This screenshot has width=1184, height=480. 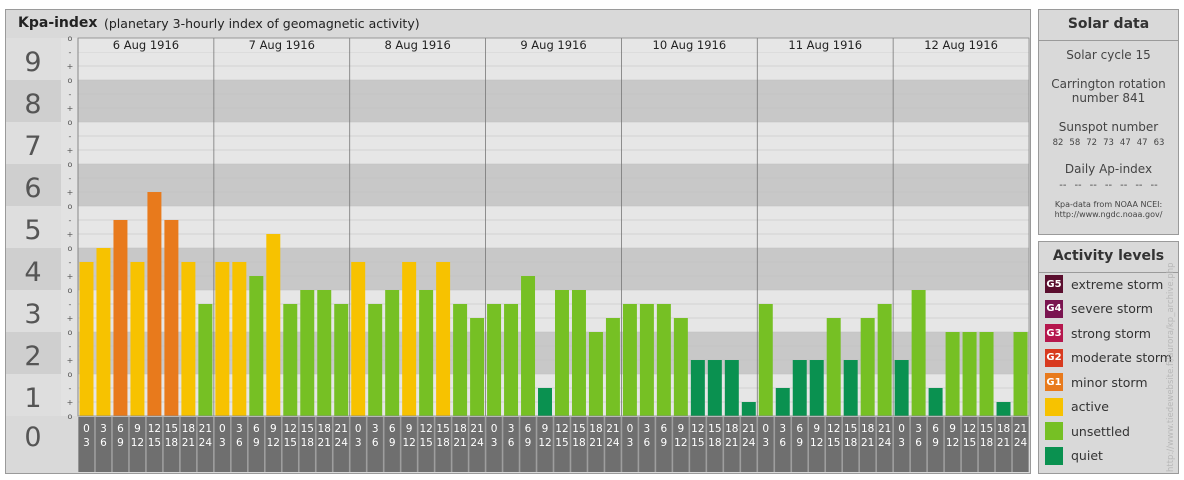 What do you see at coordinates (1108, 272) in the screenshot?
I see `divider` at bounding box center [1108, 272].